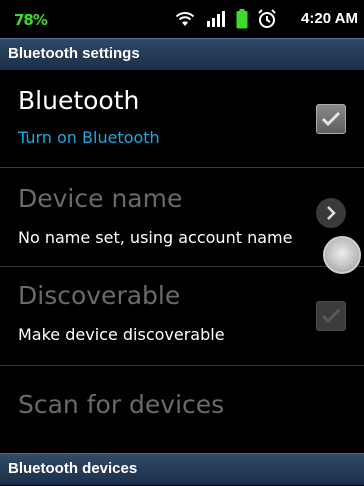  I want to click on devices-section-header: Bluetooth devices, so click(182, 469).